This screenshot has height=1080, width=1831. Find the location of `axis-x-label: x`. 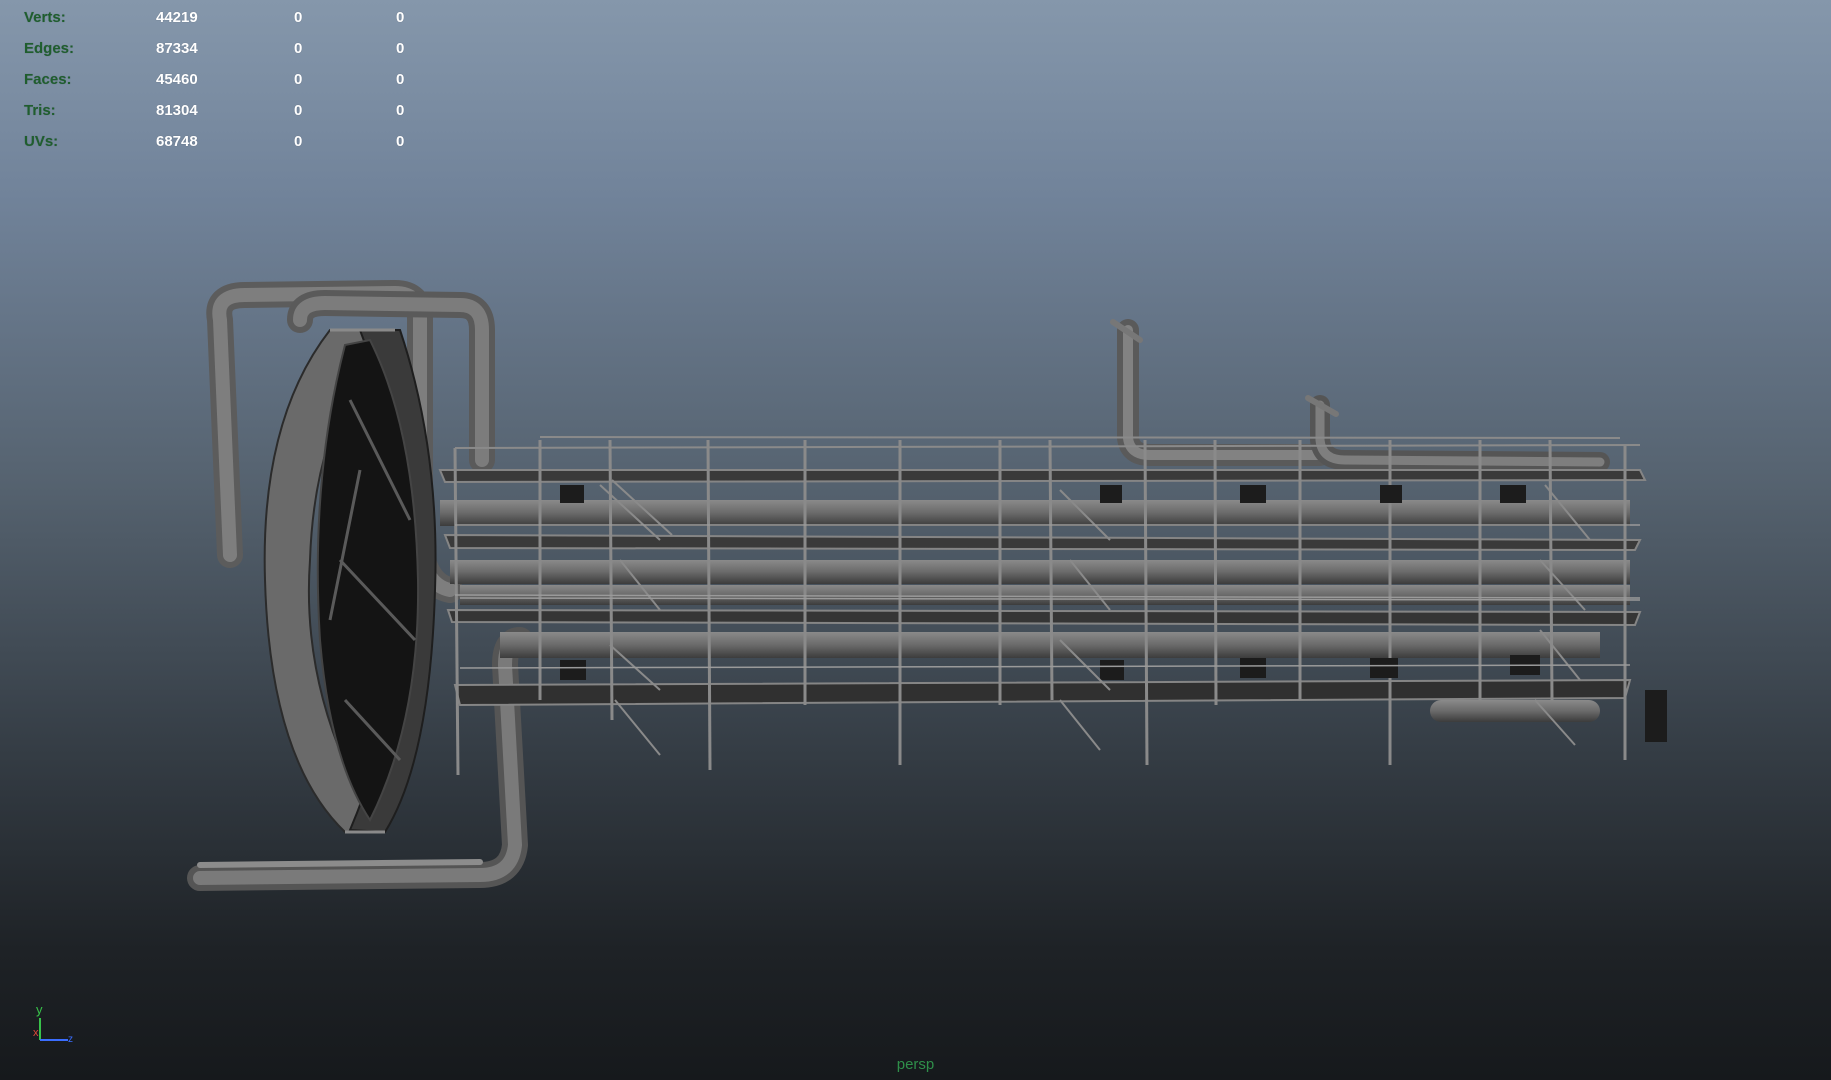

axis-x-label: x is located at coordinates (36, 1033).